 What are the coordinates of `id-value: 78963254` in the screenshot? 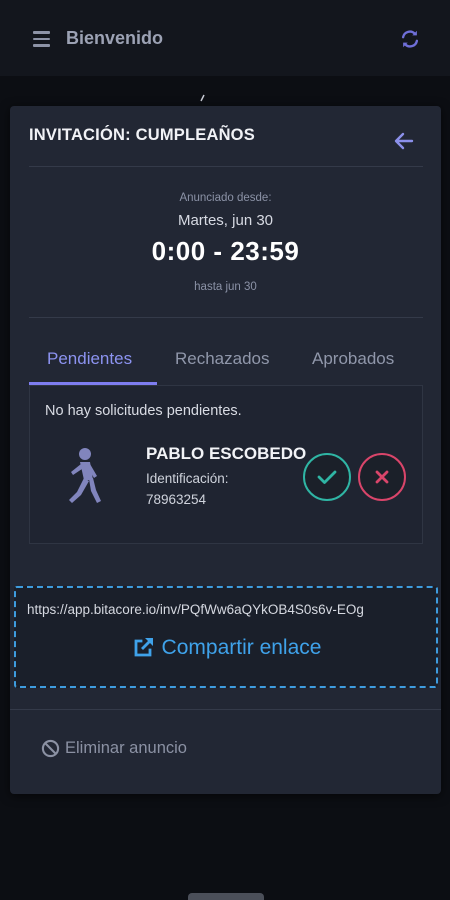 It's located at (176, 499).